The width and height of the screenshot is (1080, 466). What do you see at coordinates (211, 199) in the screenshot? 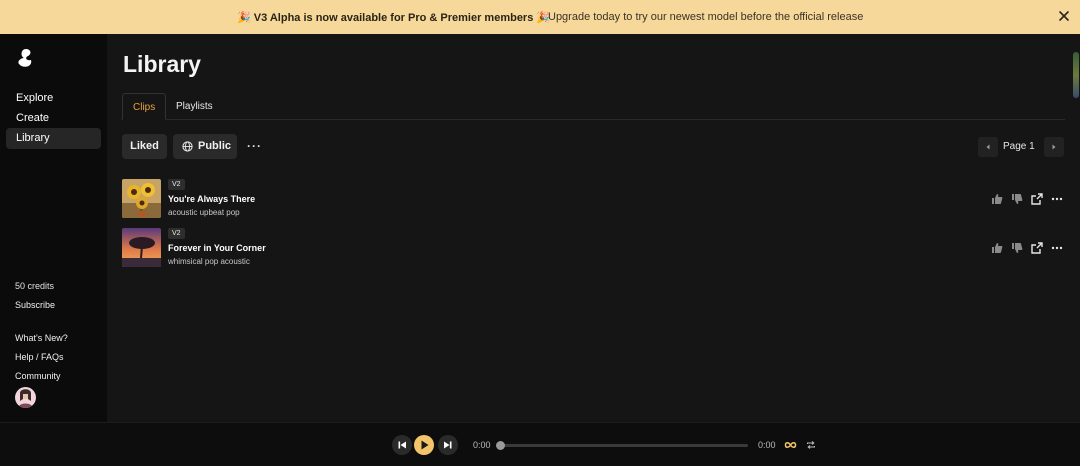
I see `song-title: You're Always There` at bounding box center [211, 199].